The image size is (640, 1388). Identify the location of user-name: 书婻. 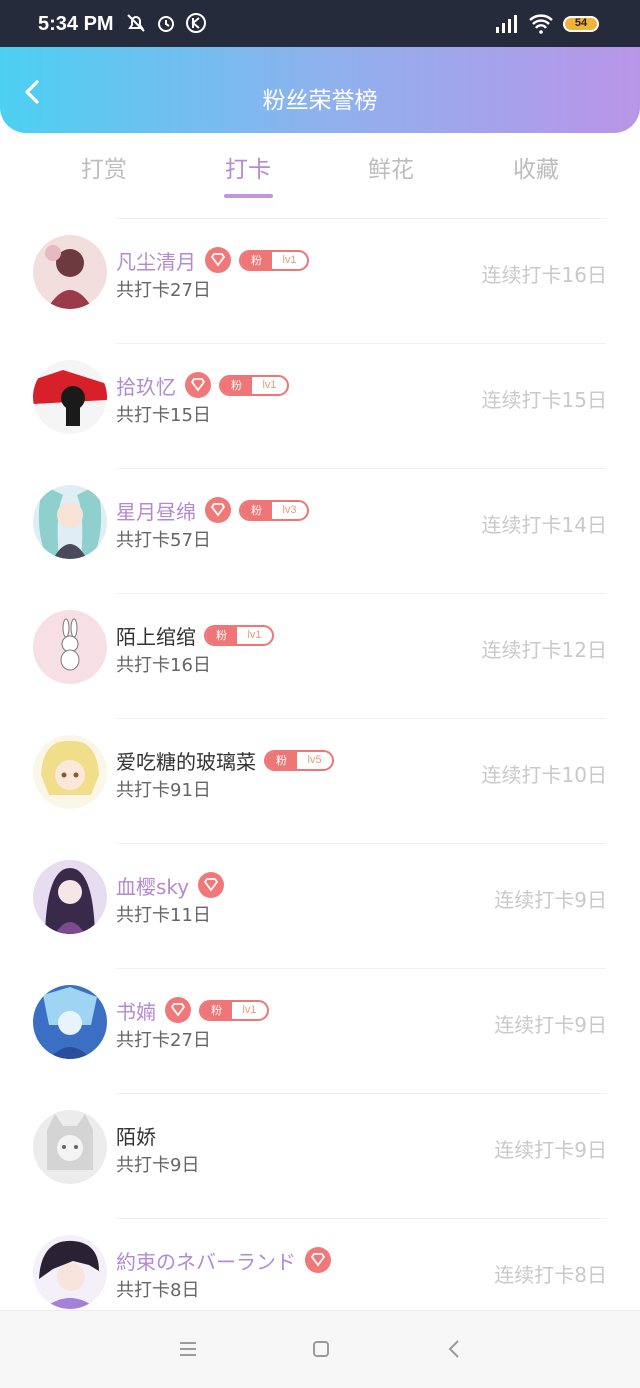
(136, 1010).